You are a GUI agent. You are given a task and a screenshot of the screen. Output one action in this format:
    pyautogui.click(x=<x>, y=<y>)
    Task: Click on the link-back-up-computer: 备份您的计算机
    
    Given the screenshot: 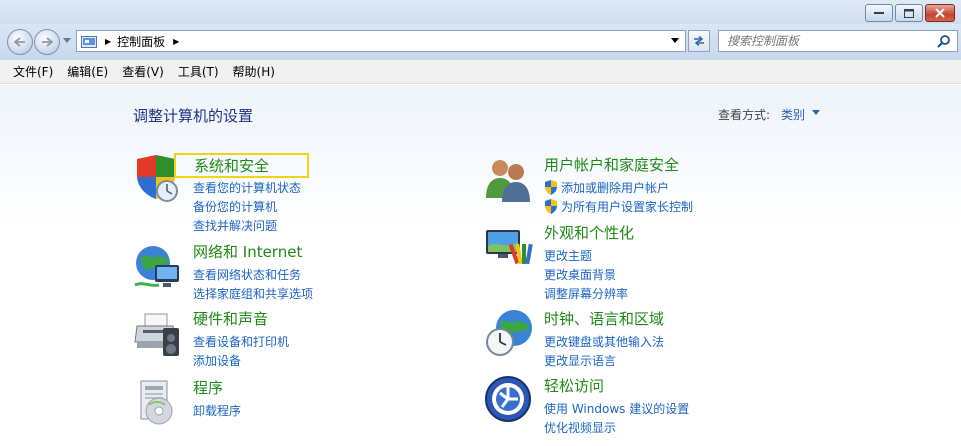 What is the action you would take?
    pyautogui.click(x=247, y=206)
    